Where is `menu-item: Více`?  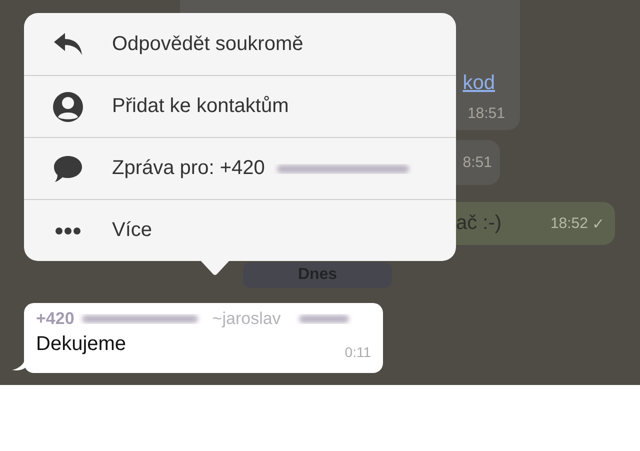 menu-item: Více is located at coordinates (240, 230).